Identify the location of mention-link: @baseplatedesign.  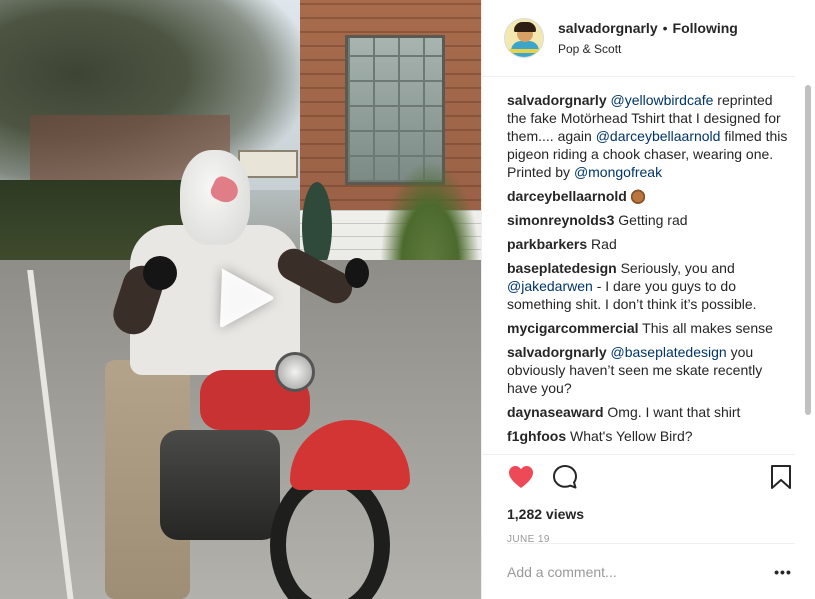
(669, 352).